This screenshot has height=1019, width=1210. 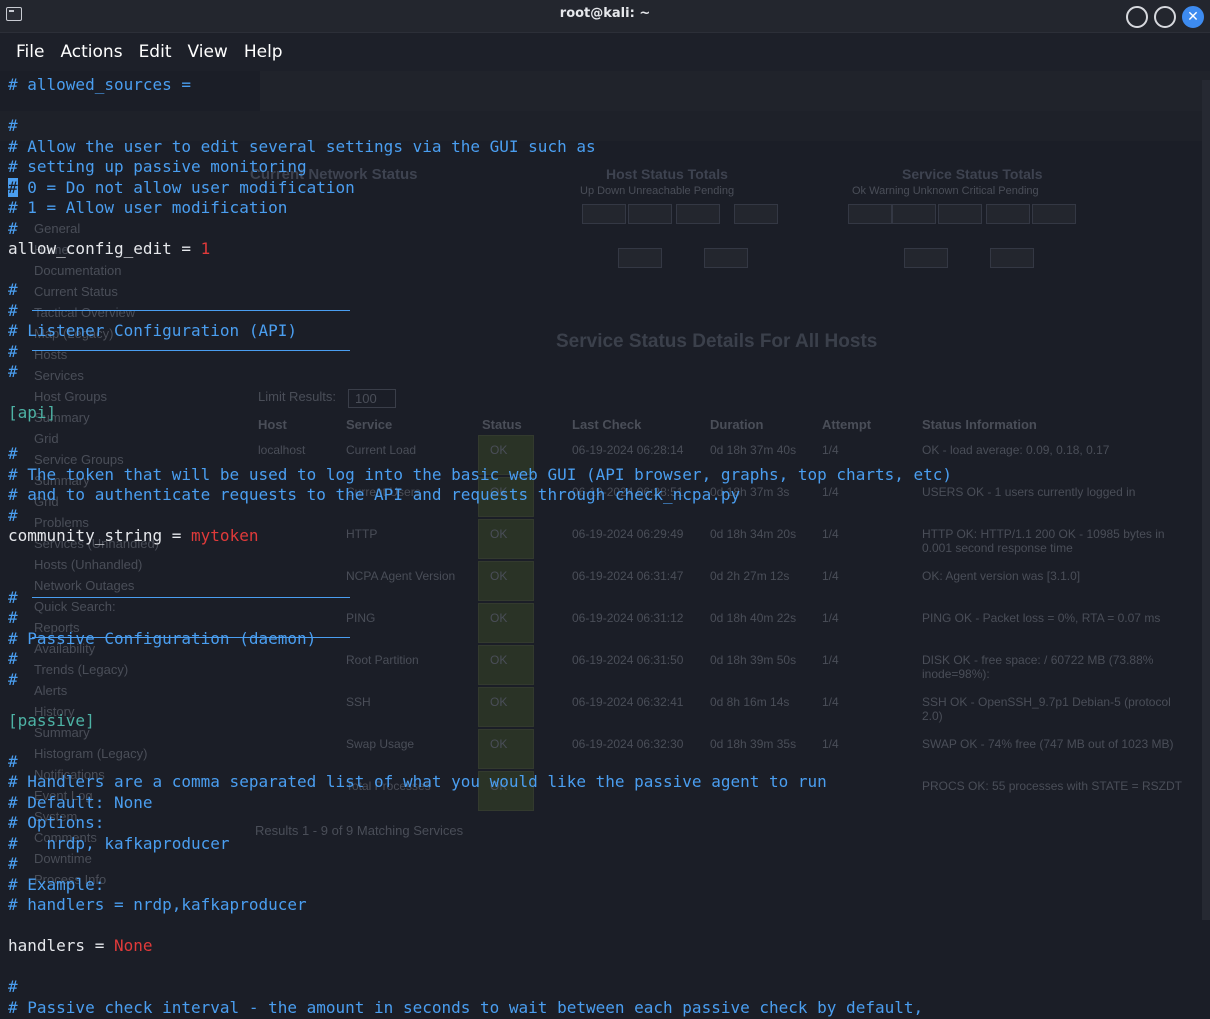 I want to click on config-key: allow_config_edit =, so click(x=104, y=248).